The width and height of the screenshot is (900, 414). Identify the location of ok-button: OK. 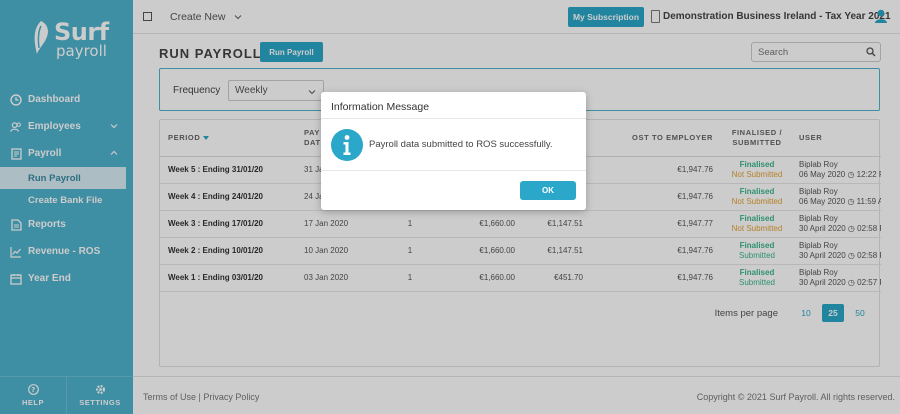
(548, 190).